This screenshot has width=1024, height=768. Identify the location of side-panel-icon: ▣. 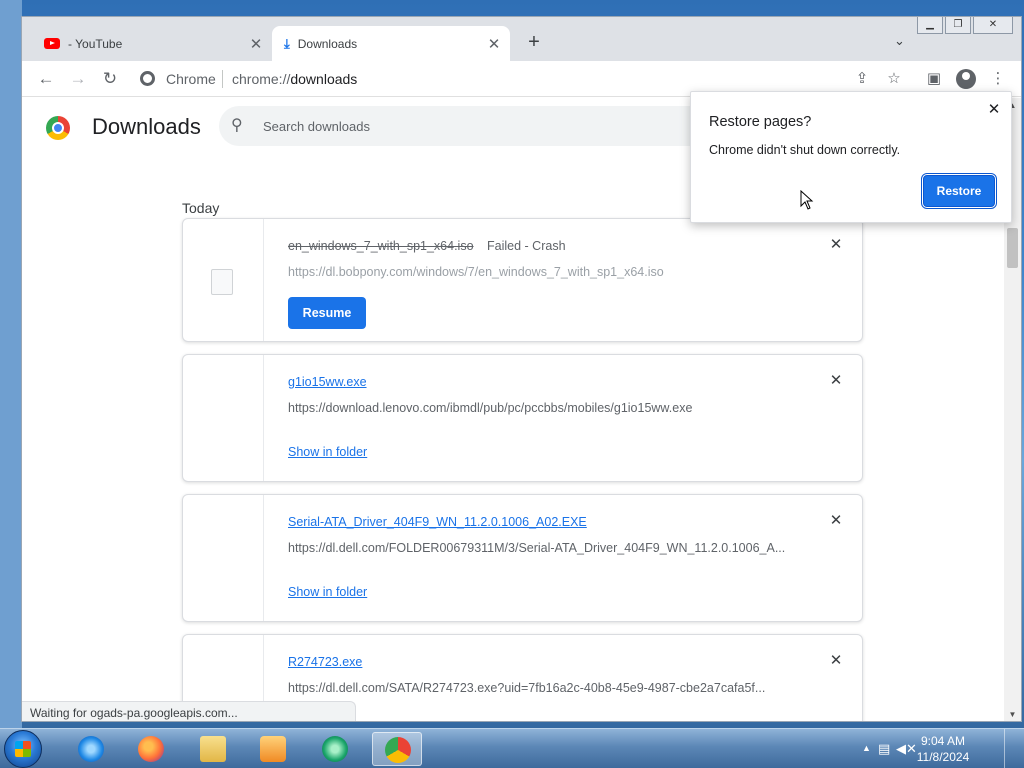
(934, 79).